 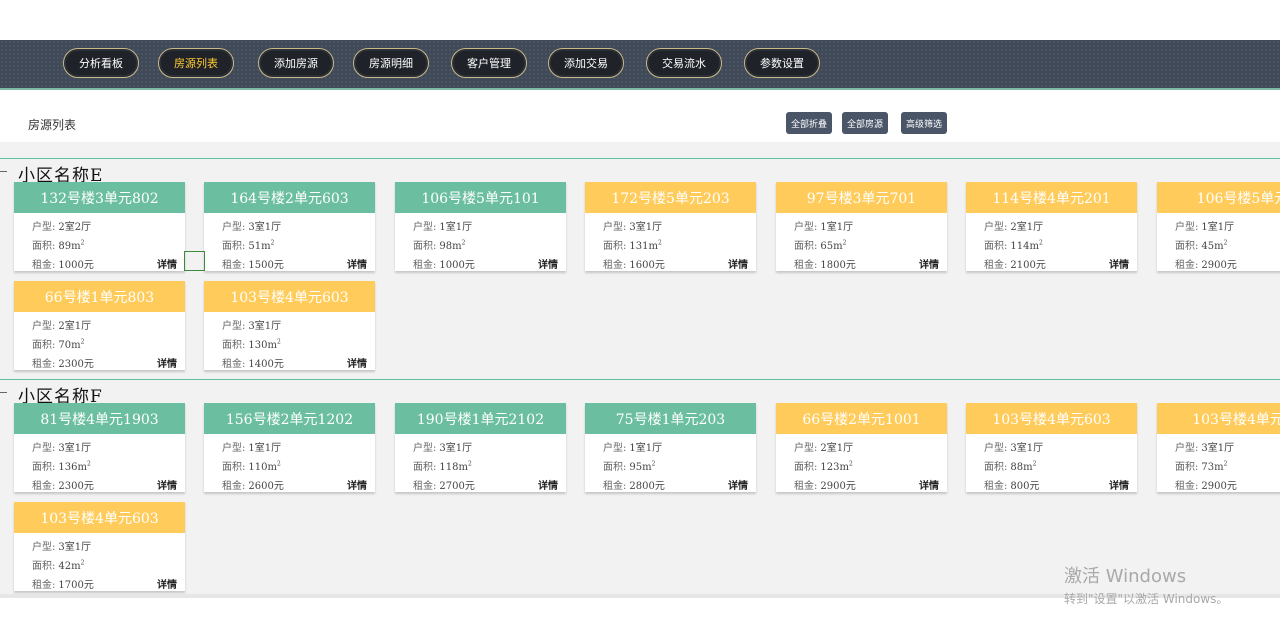 I want to click on nav-button-5: 客户管理, so click(x=489, y=63).